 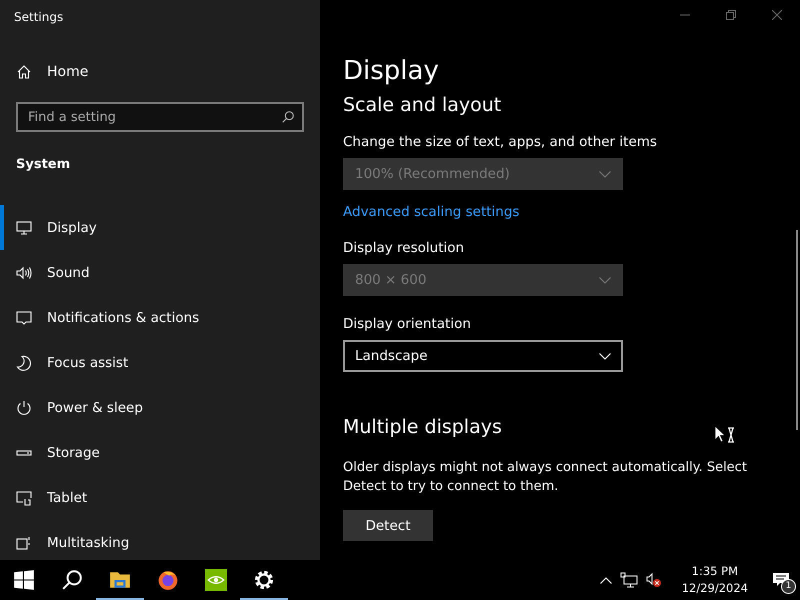 I want to click on field-label: Display resolution, so click(x=403, y=248).